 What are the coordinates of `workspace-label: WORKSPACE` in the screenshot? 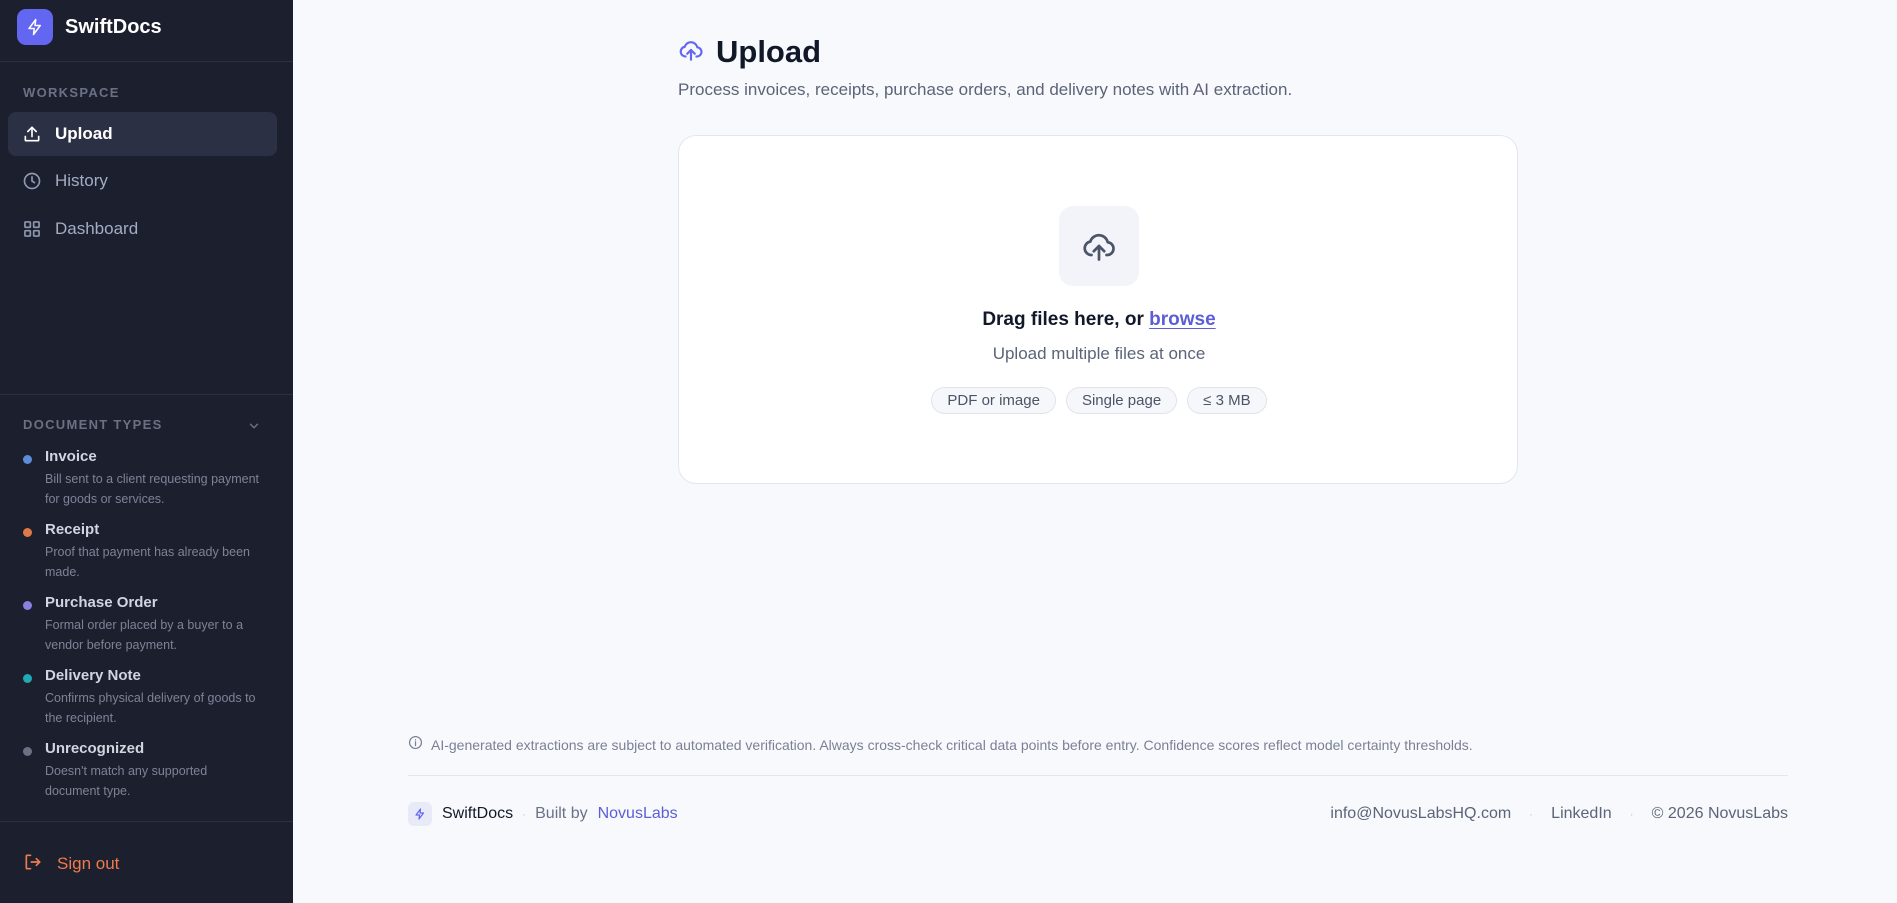 It's located at (71, 92).